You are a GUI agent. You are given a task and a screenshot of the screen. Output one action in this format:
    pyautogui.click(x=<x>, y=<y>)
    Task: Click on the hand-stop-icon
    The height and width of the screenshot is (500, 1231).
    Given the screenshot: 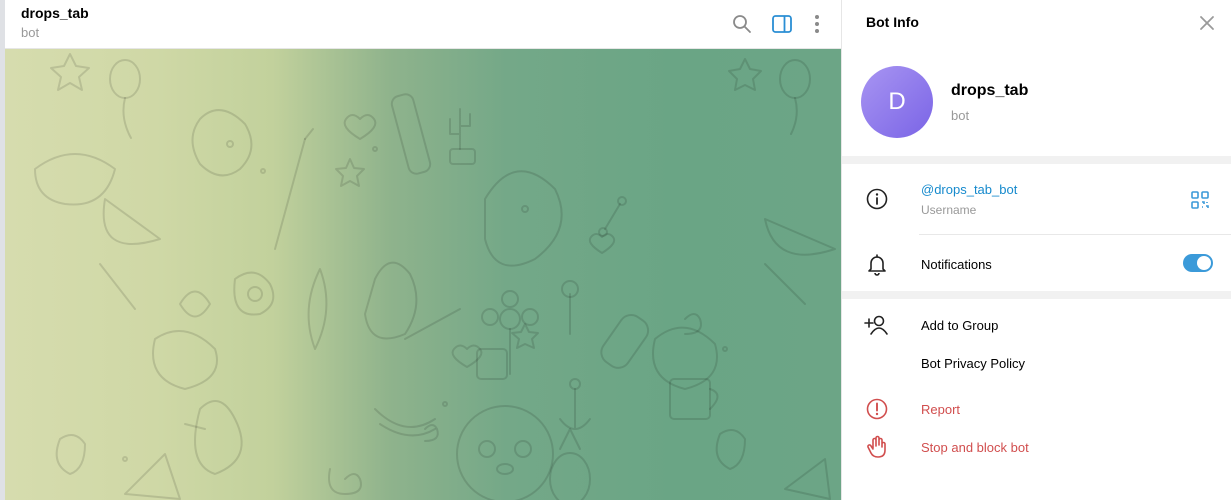 What is the action you would take?
    pyautogui.click(x=877, y=447)
    